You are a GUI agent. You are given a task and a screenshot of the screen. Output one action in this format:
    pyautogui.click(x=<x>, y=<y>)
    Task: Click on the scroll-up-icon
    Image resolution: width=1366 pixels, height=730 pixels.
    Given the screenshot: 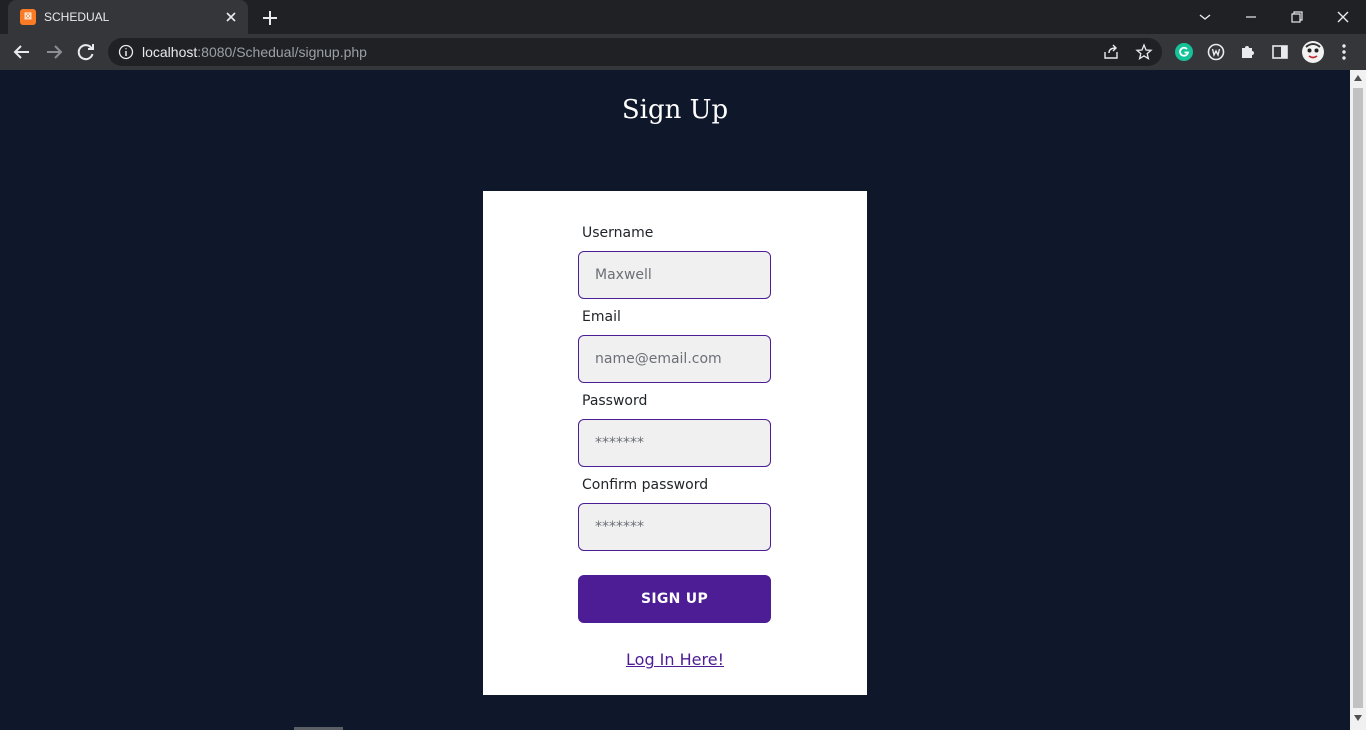 What is the action you would take?
    pyautogui.click(x=1358, y=78)
    